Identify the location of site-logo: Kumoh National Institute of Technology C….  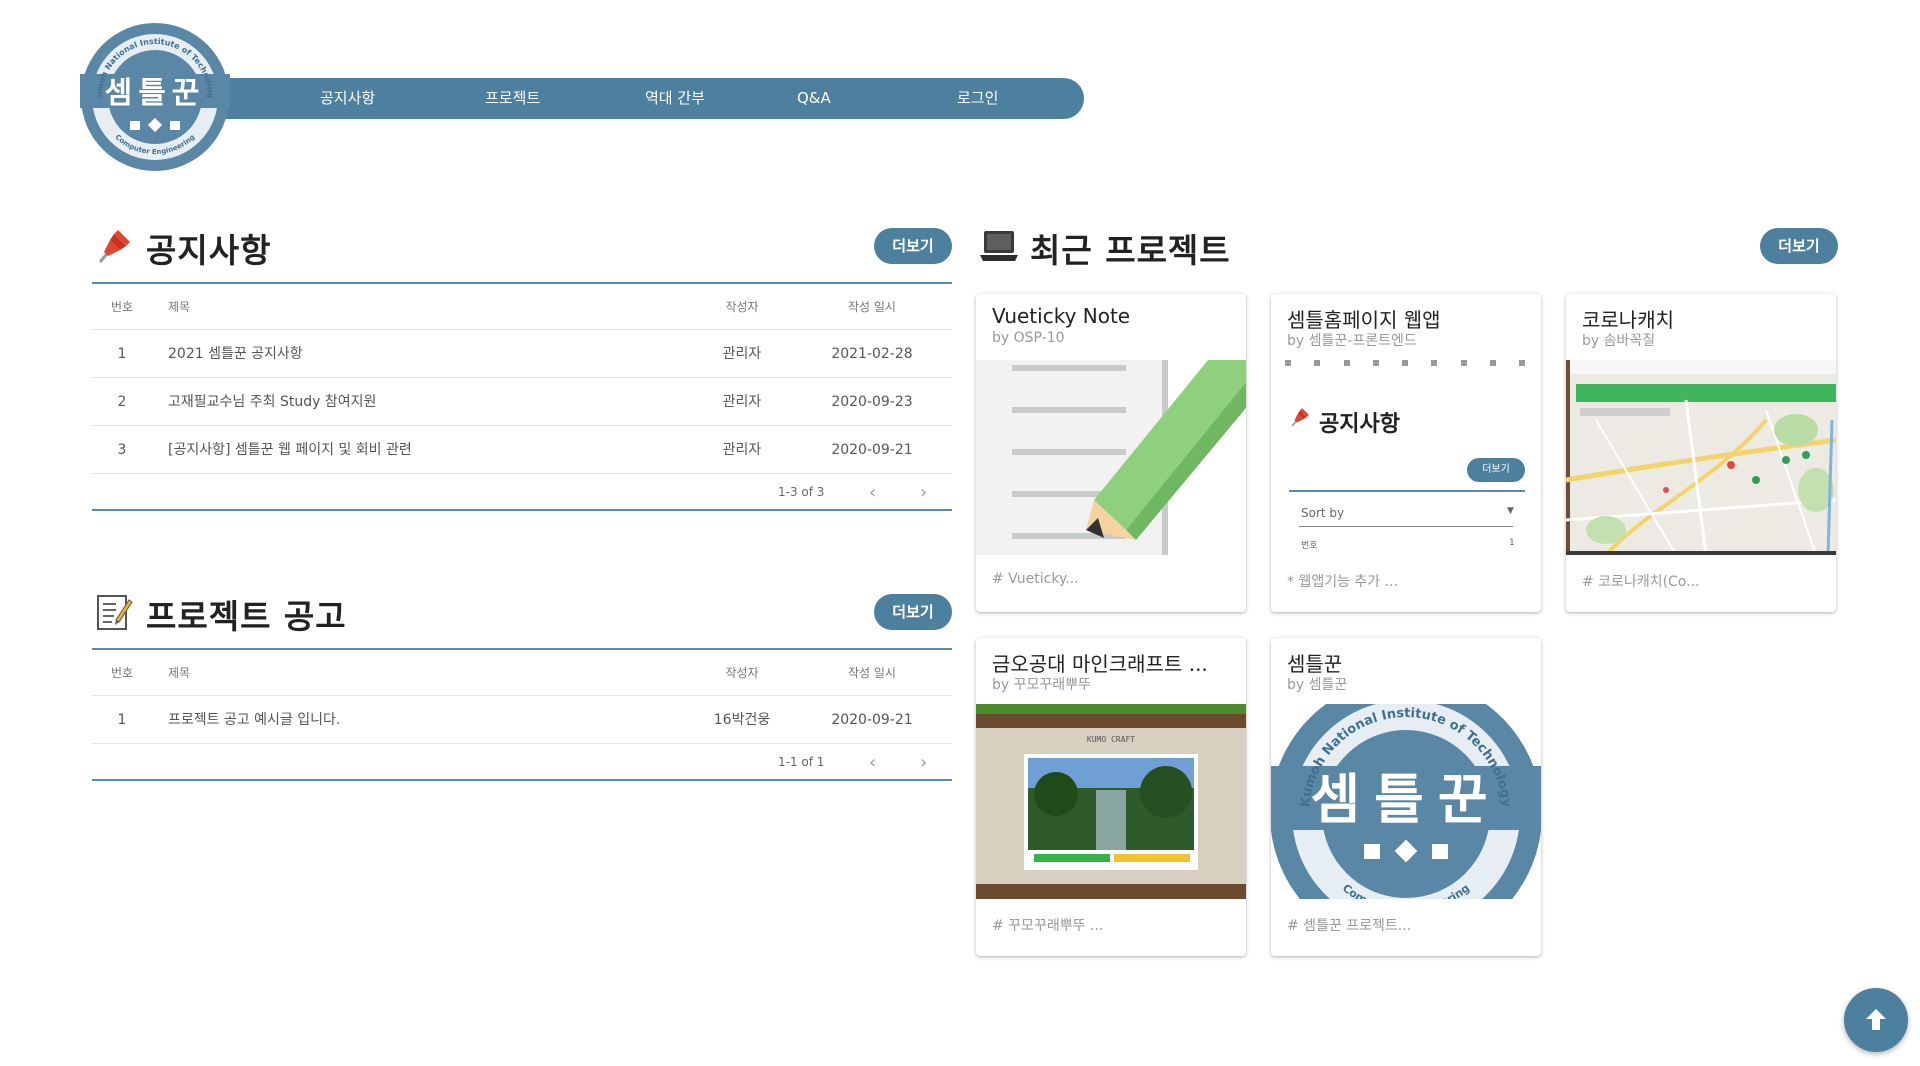
(155, 97).